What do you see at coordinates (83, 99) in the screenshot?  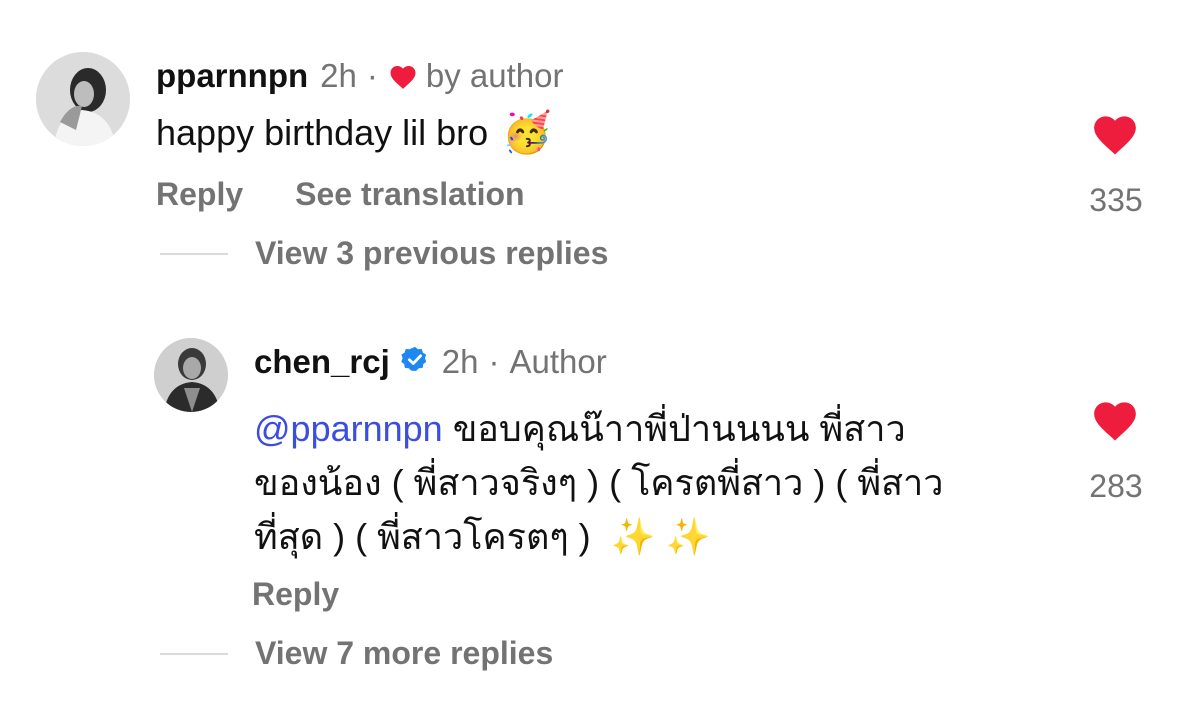 I see `commenter-avatar` at bounding box center [83, 99].